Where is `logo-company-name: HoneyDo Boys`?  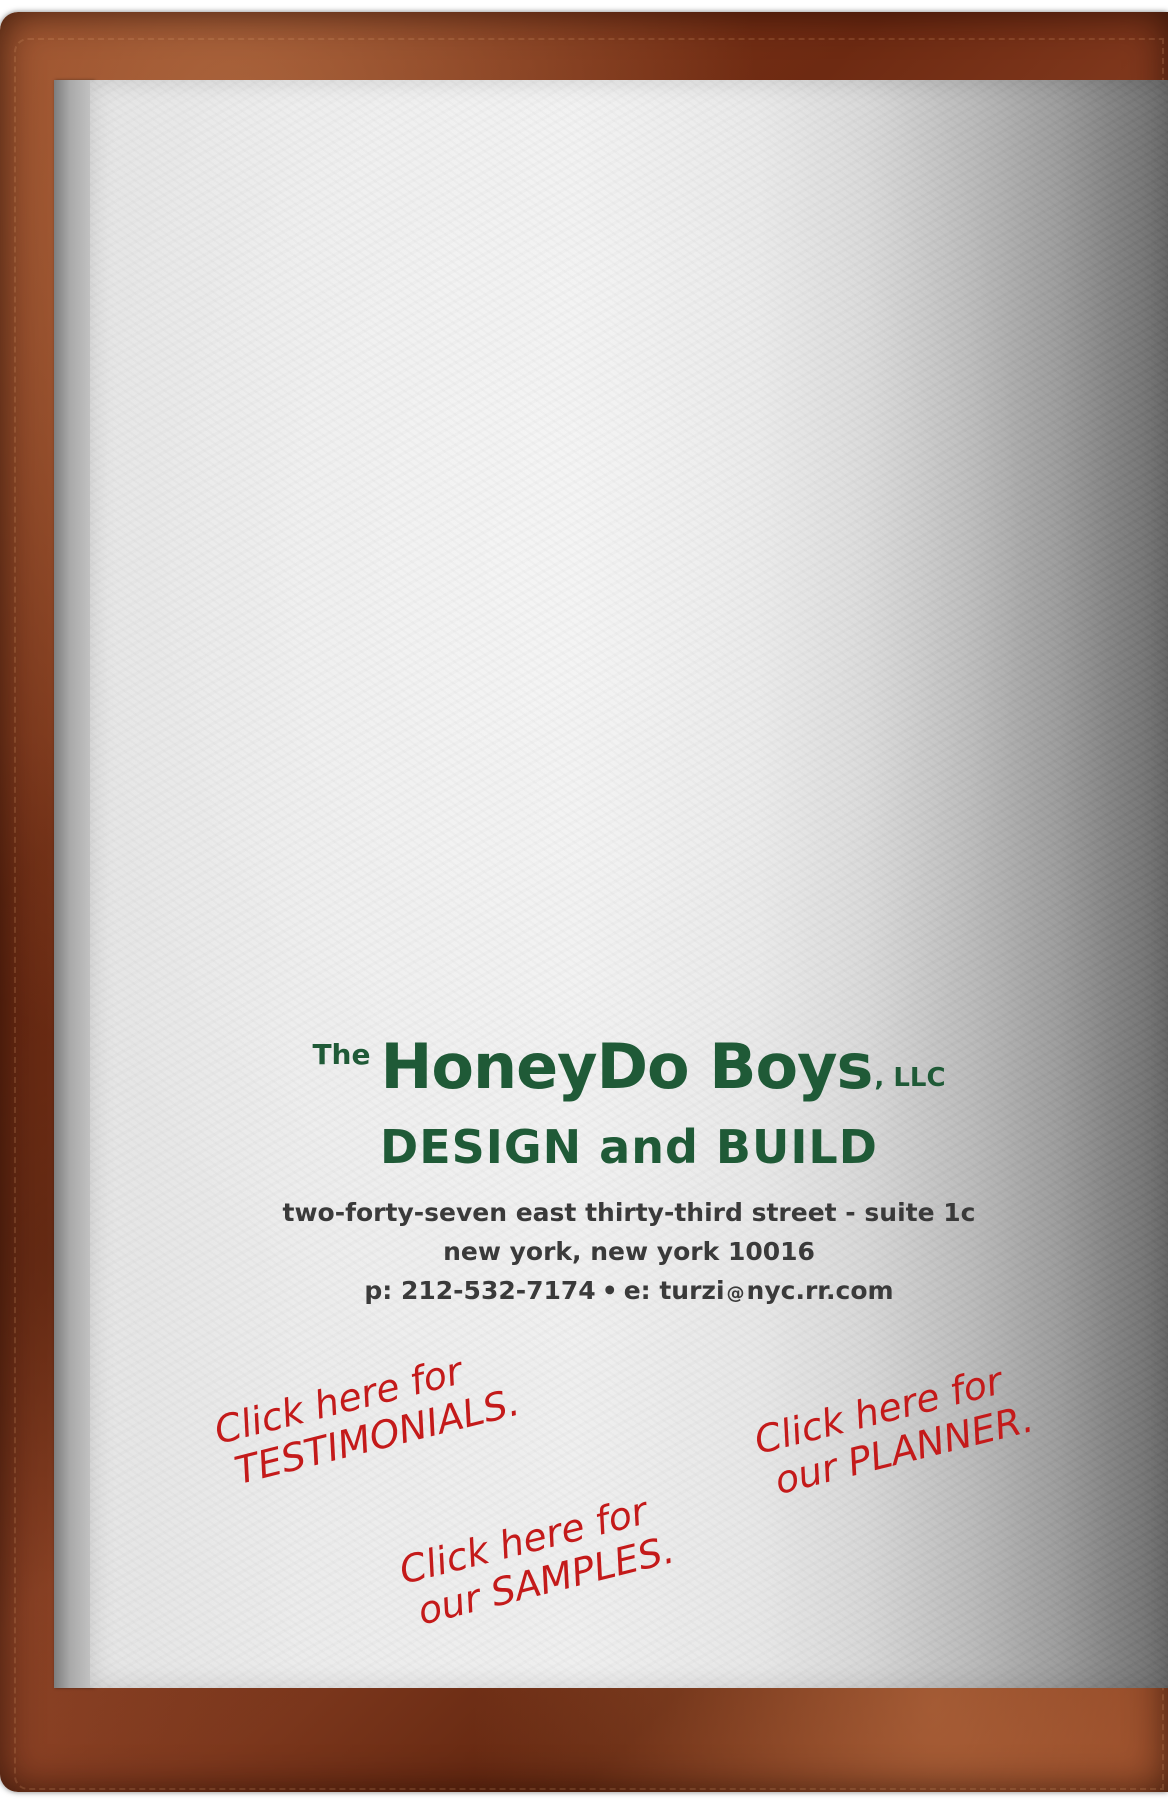
logo-company-name: HoneyDo Boys is located at coordinates (626, 1066).